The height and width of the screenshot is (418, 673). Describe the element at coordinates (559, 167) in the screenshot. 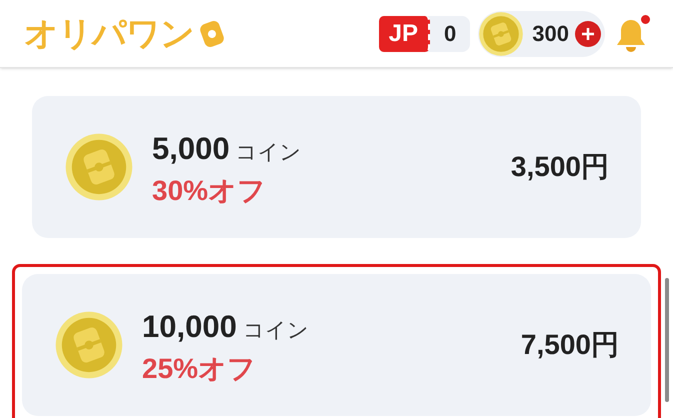

I see `price: 3,500円` at that location.